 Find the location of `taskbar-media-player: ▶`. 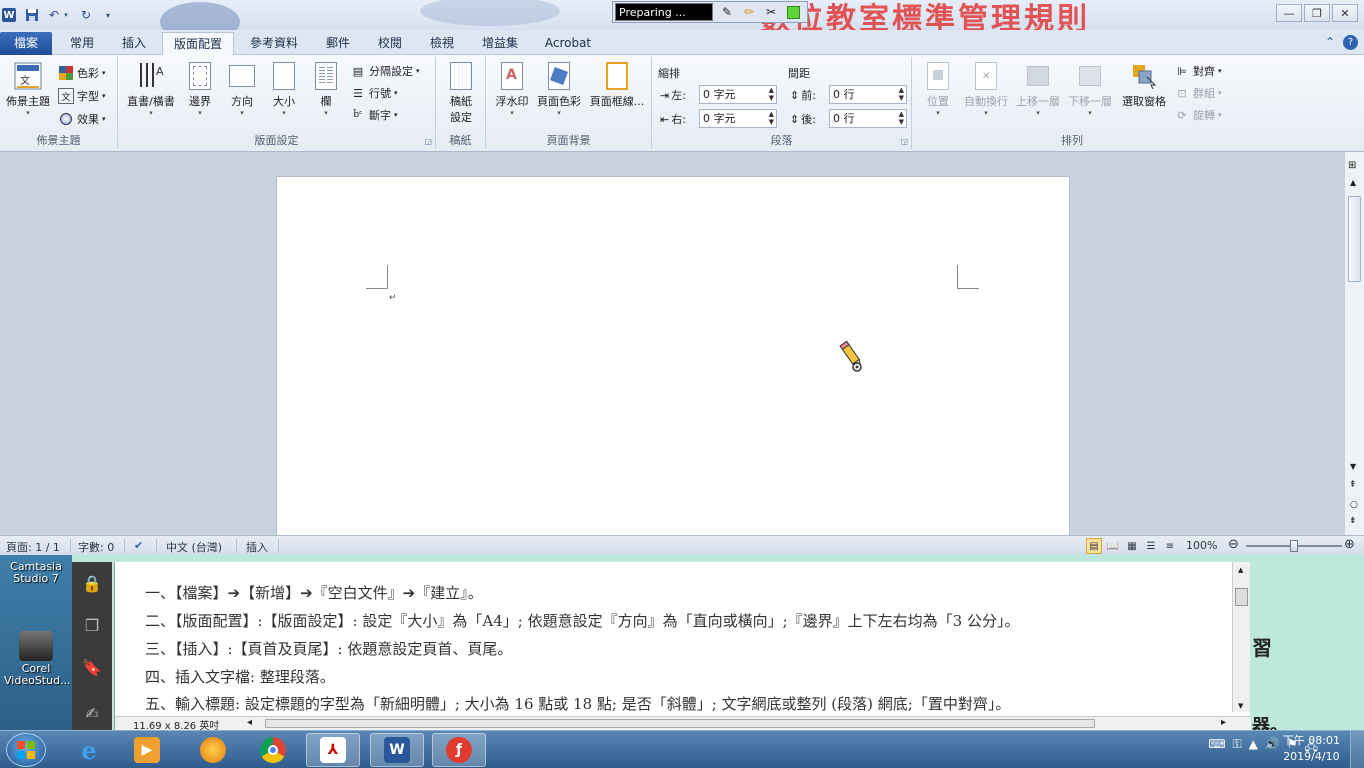

taskbar-media-player: ▶ is located at coordinates (147, 750).